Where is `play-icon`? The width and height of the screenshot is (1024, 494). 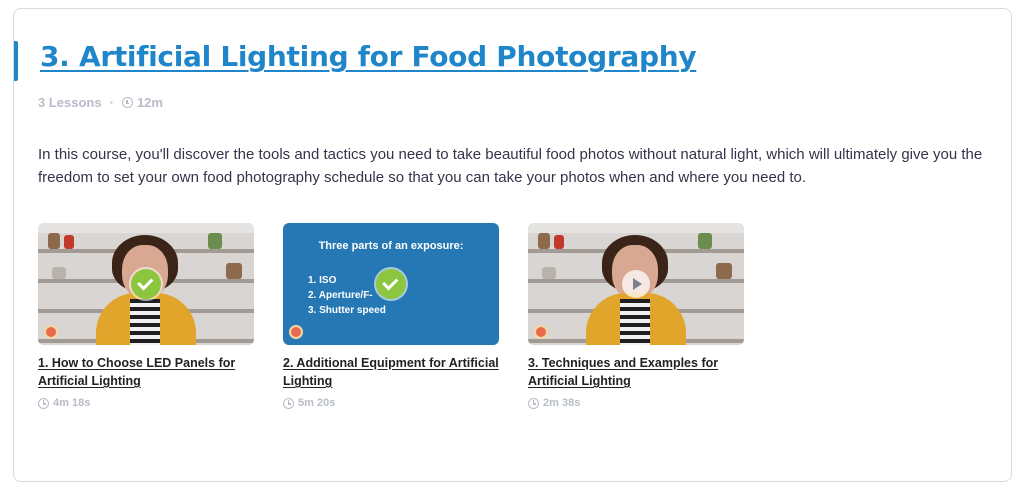 play-icon is located at coordinates (636, 284).